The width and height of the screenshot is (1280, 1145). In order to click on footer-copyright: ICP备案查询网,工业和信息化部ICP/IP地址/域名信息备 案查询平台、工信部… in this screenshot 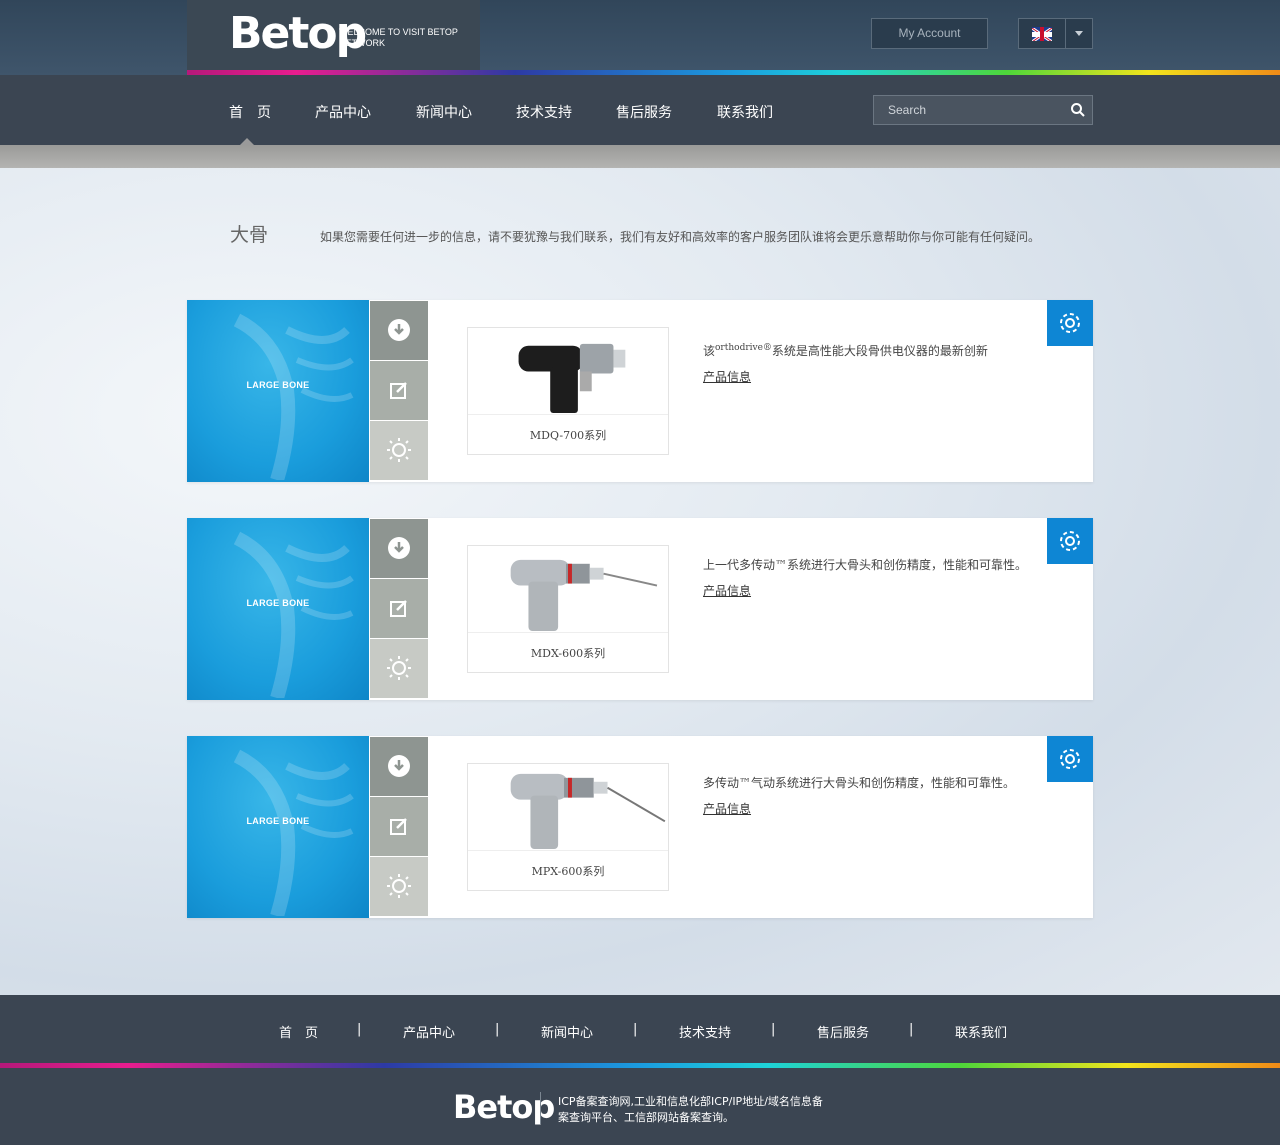, I will do `click(690, 1109)`.